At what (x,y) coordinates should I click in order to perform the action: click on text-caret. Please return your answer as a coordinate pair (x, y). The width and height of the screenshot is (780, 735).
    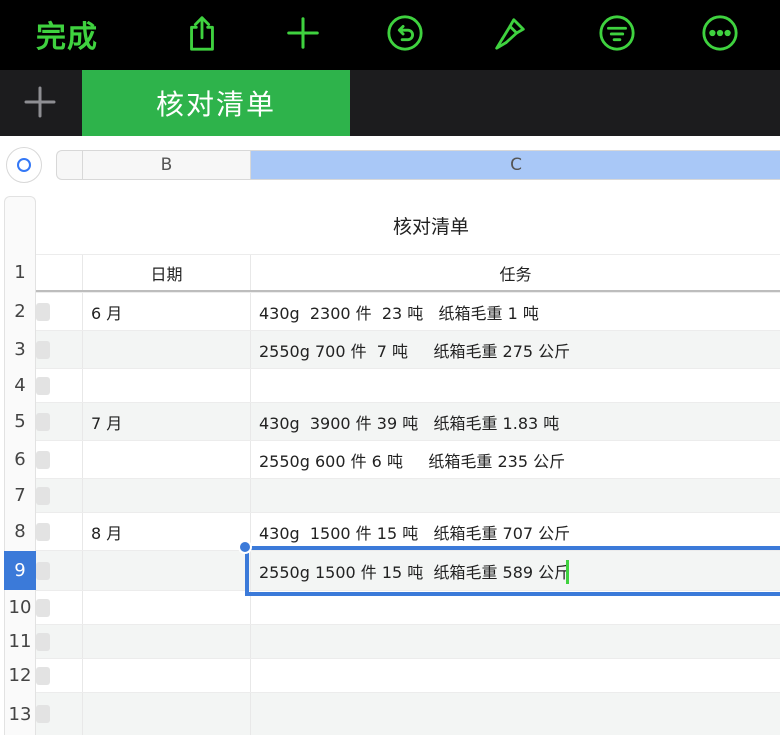
    Looking at the image, I should click on (567, 572).